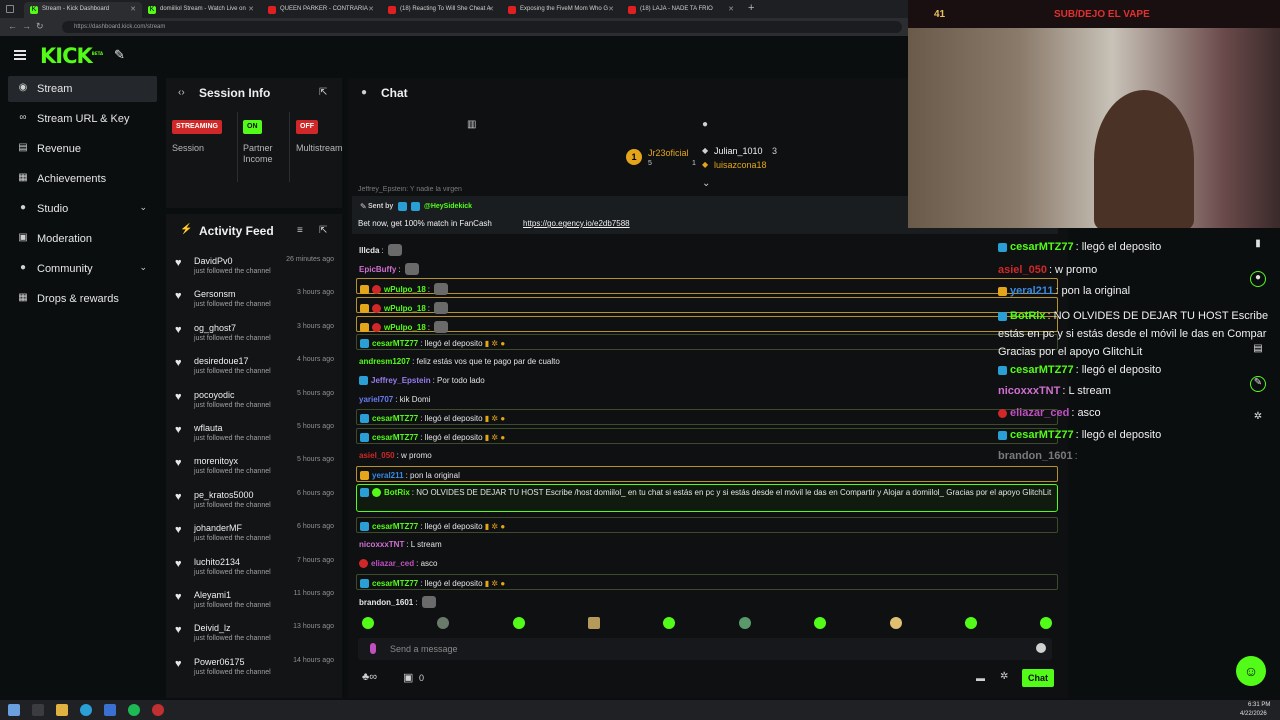  What do you see at coordinates (26, 26) in the screenshot?
I see `forward-icon: →` at bounding box center [26, 26].